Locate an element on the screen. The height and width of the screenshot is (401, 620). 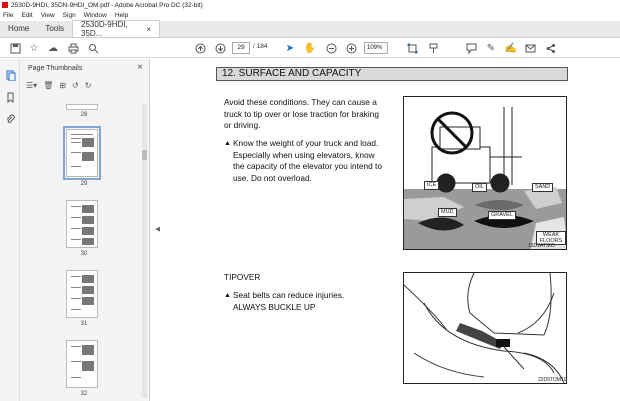
thumbnail-label: 29 is located at coordinates (84, 184).